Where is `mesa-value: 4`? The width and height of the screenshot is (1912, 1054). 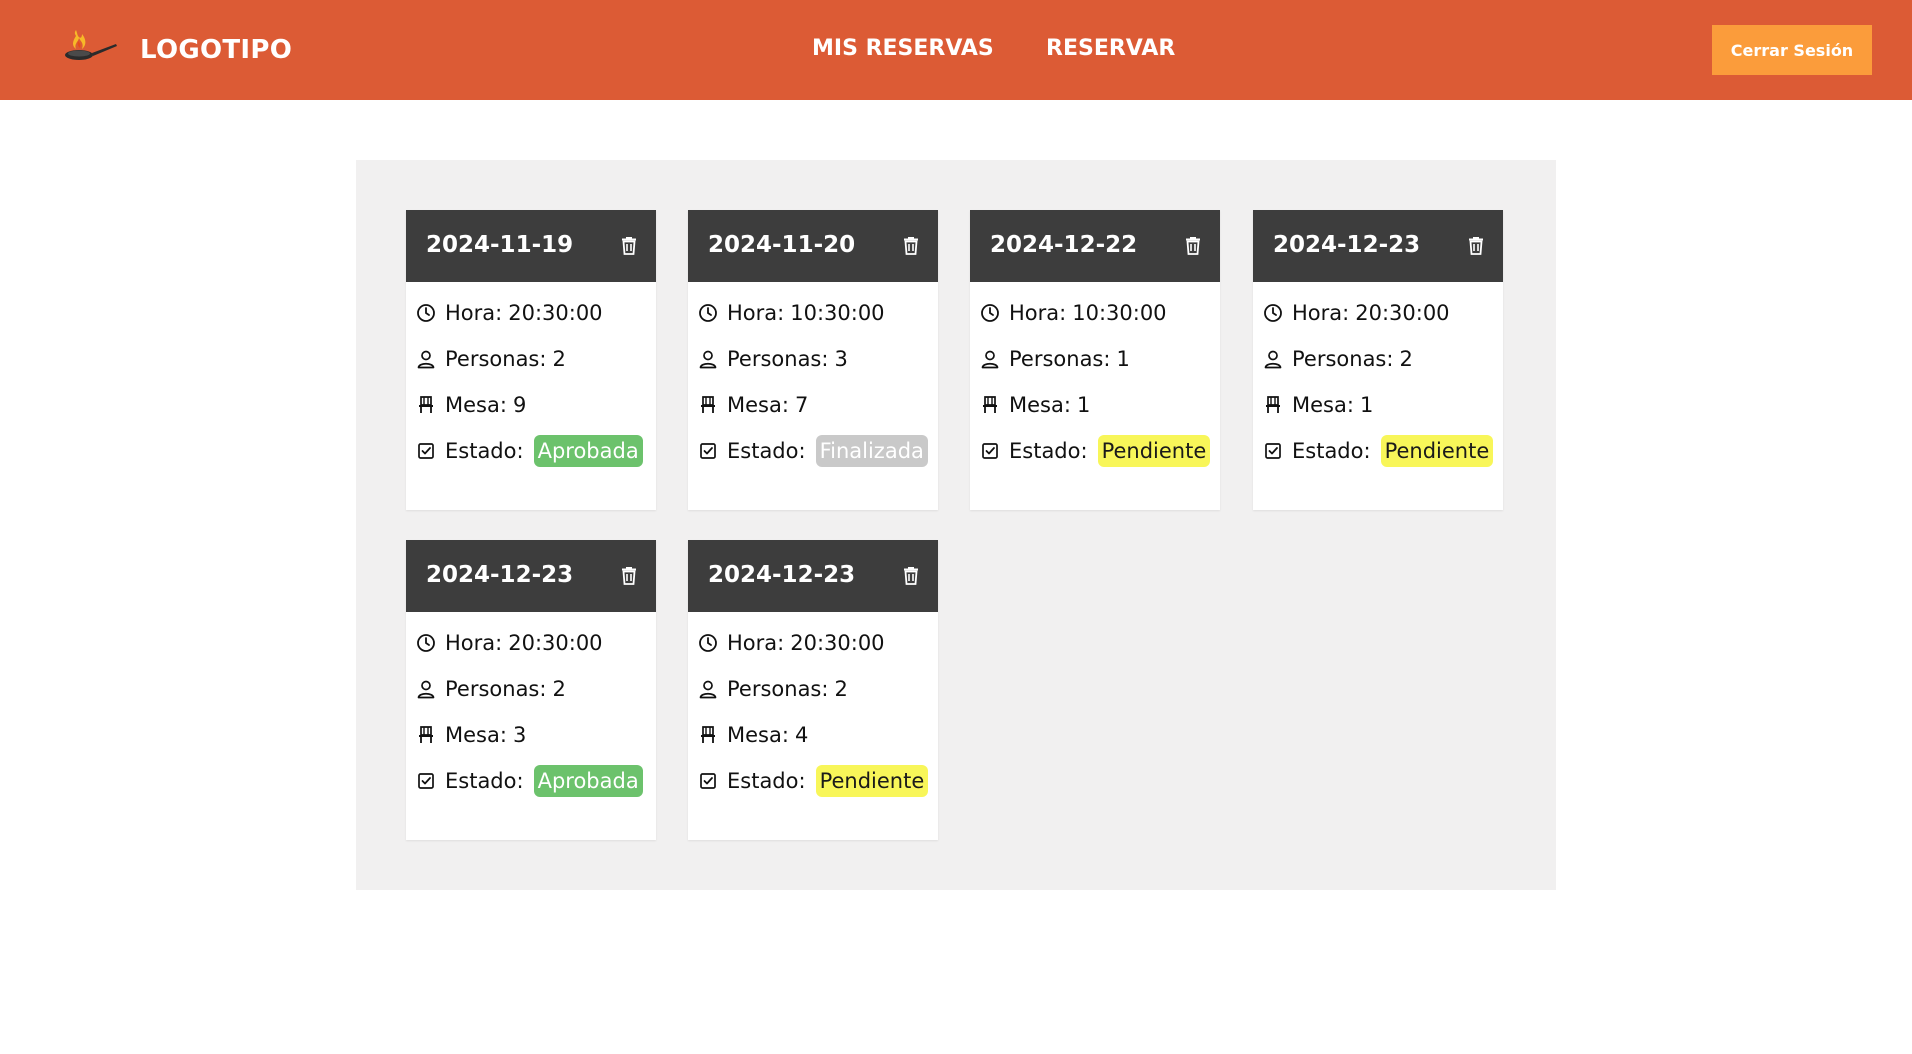 mesa-value: 4 is located at coordinates (801, 735).